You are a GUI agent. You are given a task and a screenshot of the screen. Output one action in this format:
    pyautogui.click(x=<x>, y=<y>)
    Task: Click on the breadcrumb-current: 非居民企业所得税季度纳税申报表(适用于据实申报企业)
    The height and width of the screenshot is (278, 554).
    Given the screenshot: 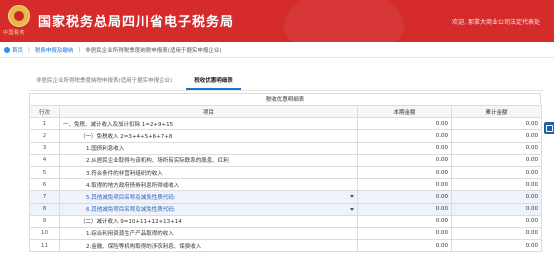 What is the action you would take?
    pyautogui.click(x=153, y=50)
    